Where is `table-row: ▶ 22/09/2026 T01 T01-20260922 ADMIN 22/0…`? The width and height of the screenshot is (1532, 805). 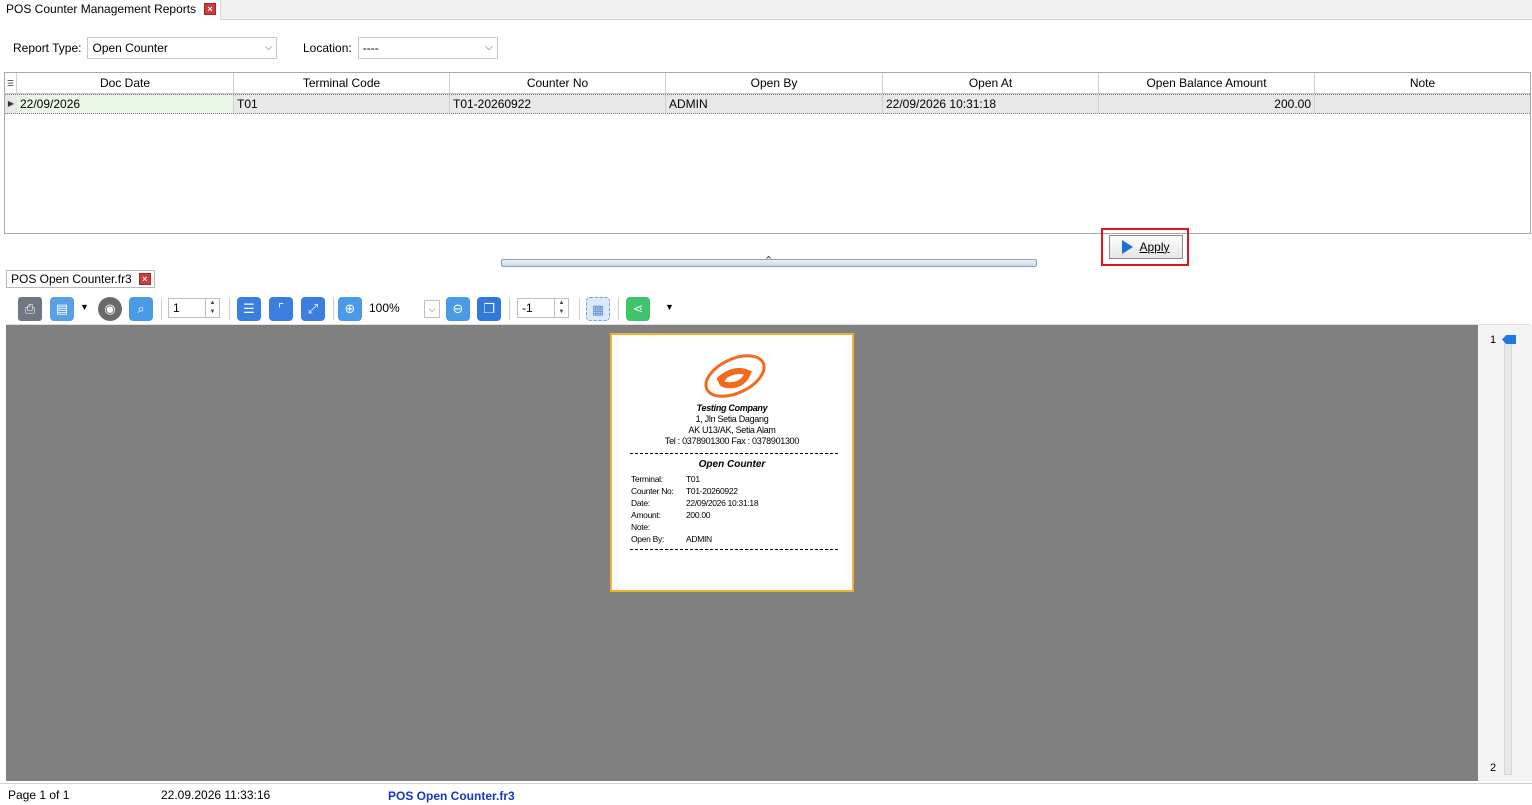 table-row: ▶ 22/09/2026 T01 T01-20260922 ADMIN 22/0… is located at coordinates (767, 104).